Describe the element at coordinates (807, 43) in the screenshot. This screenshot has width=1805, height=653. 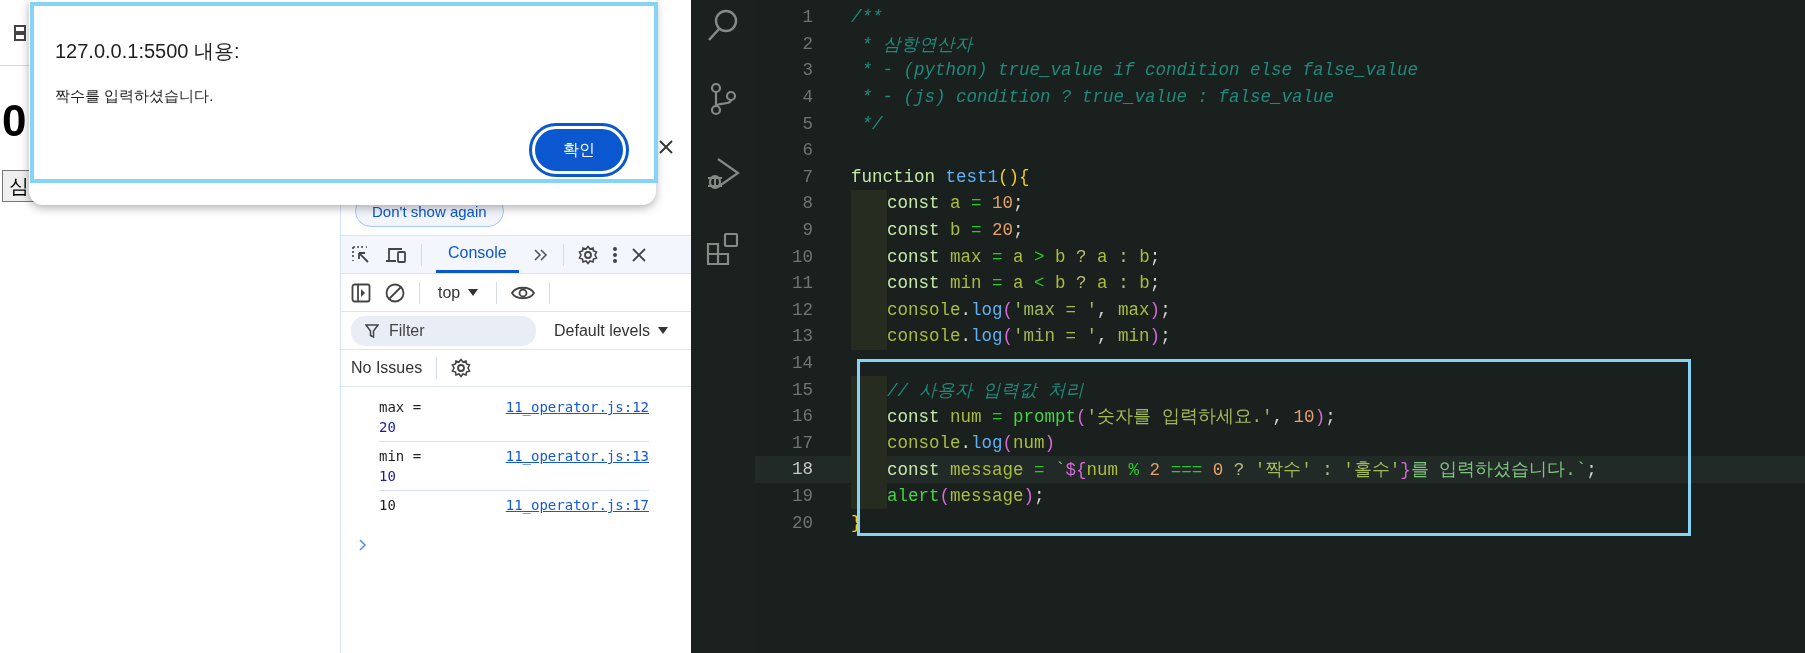
I see `line-number: 2` at that location.